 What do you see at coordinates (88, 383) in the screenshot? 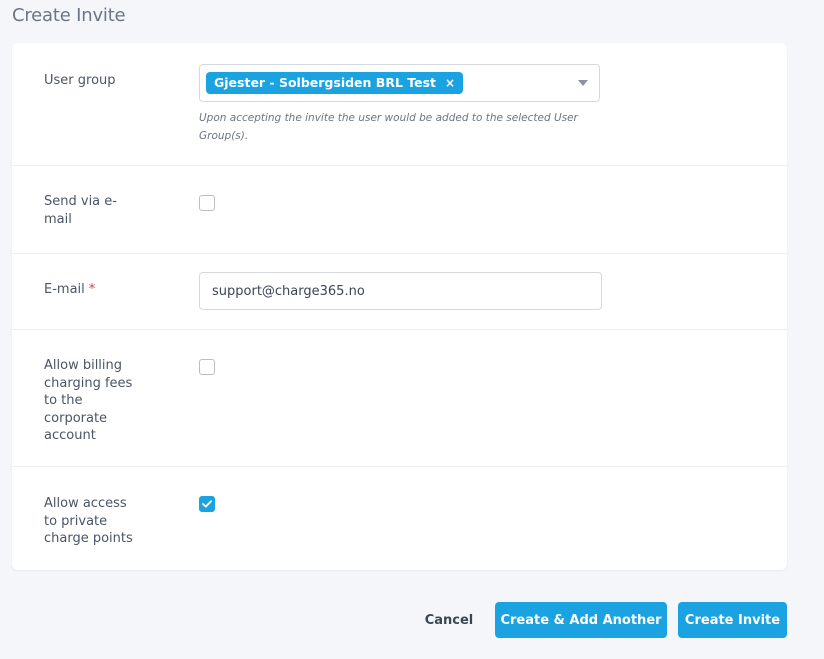
I see `allow-billing-label-line: charging fees` at bounding box center [88, 383].